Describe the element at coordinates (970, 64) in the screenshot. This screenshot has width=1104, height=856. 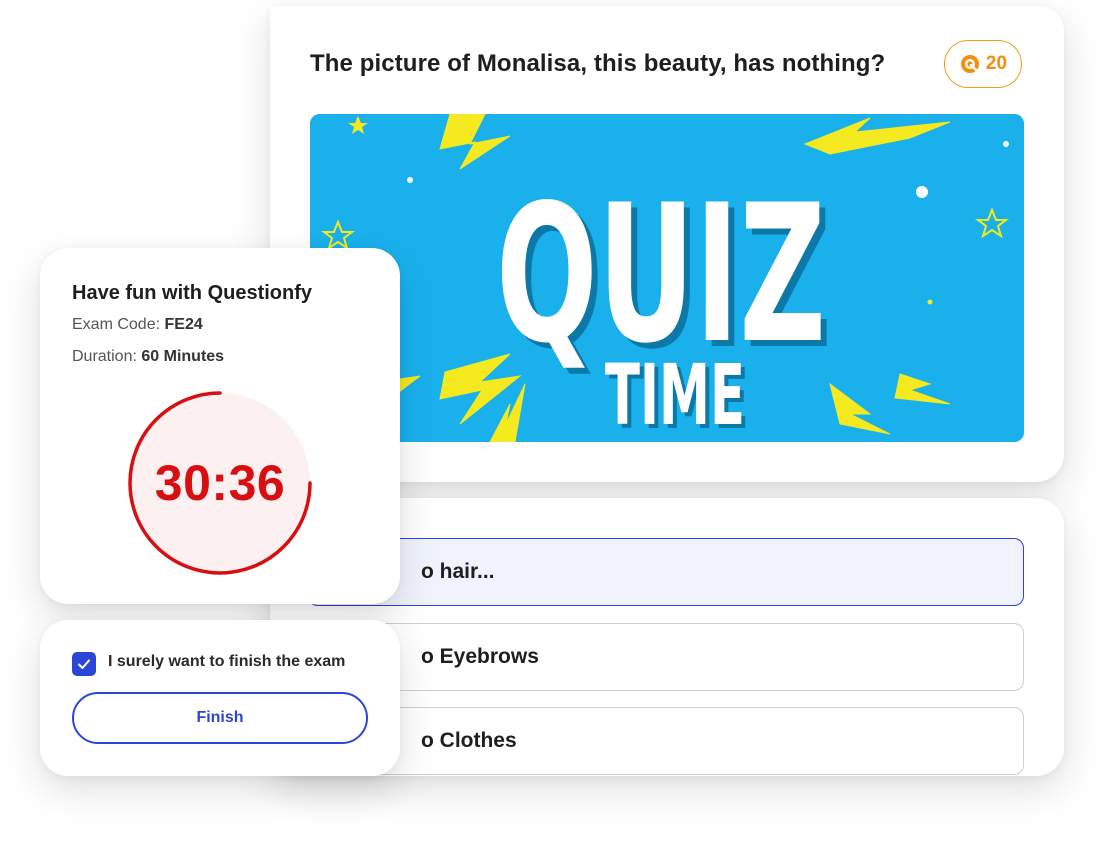
I see `coin-q-icon` at that location.